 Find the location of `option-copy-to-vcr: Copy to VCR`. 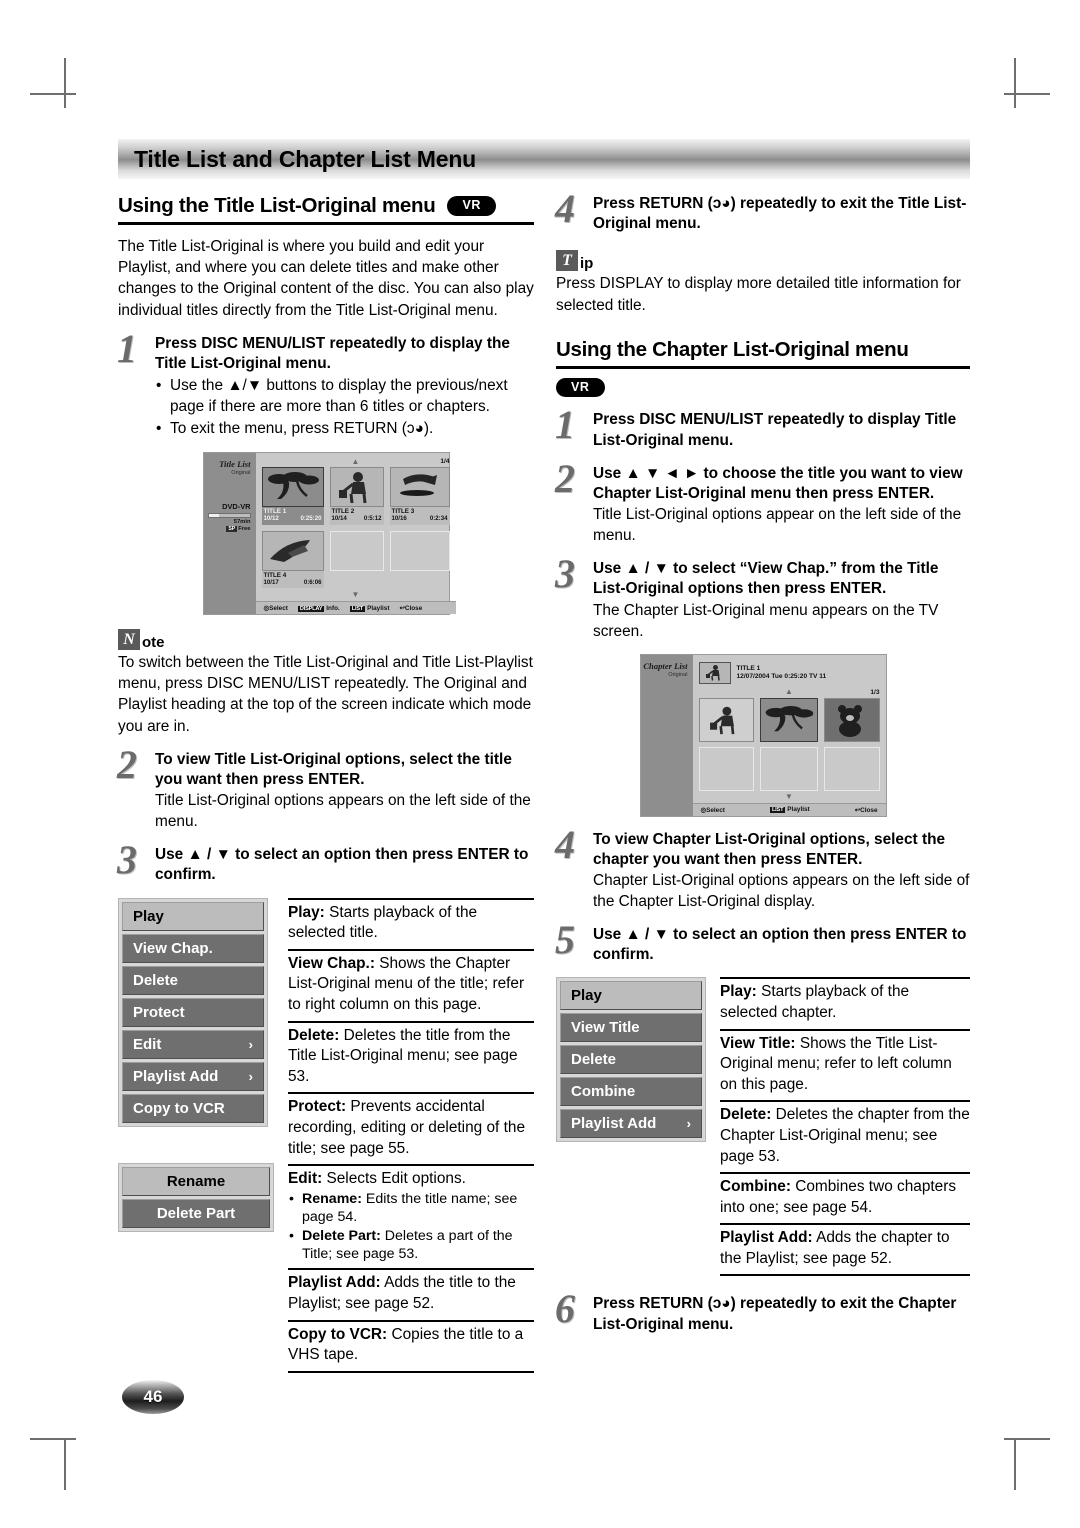

option-copy-to-vcr: Copy to VCR is located at coordinates (193, 1108).